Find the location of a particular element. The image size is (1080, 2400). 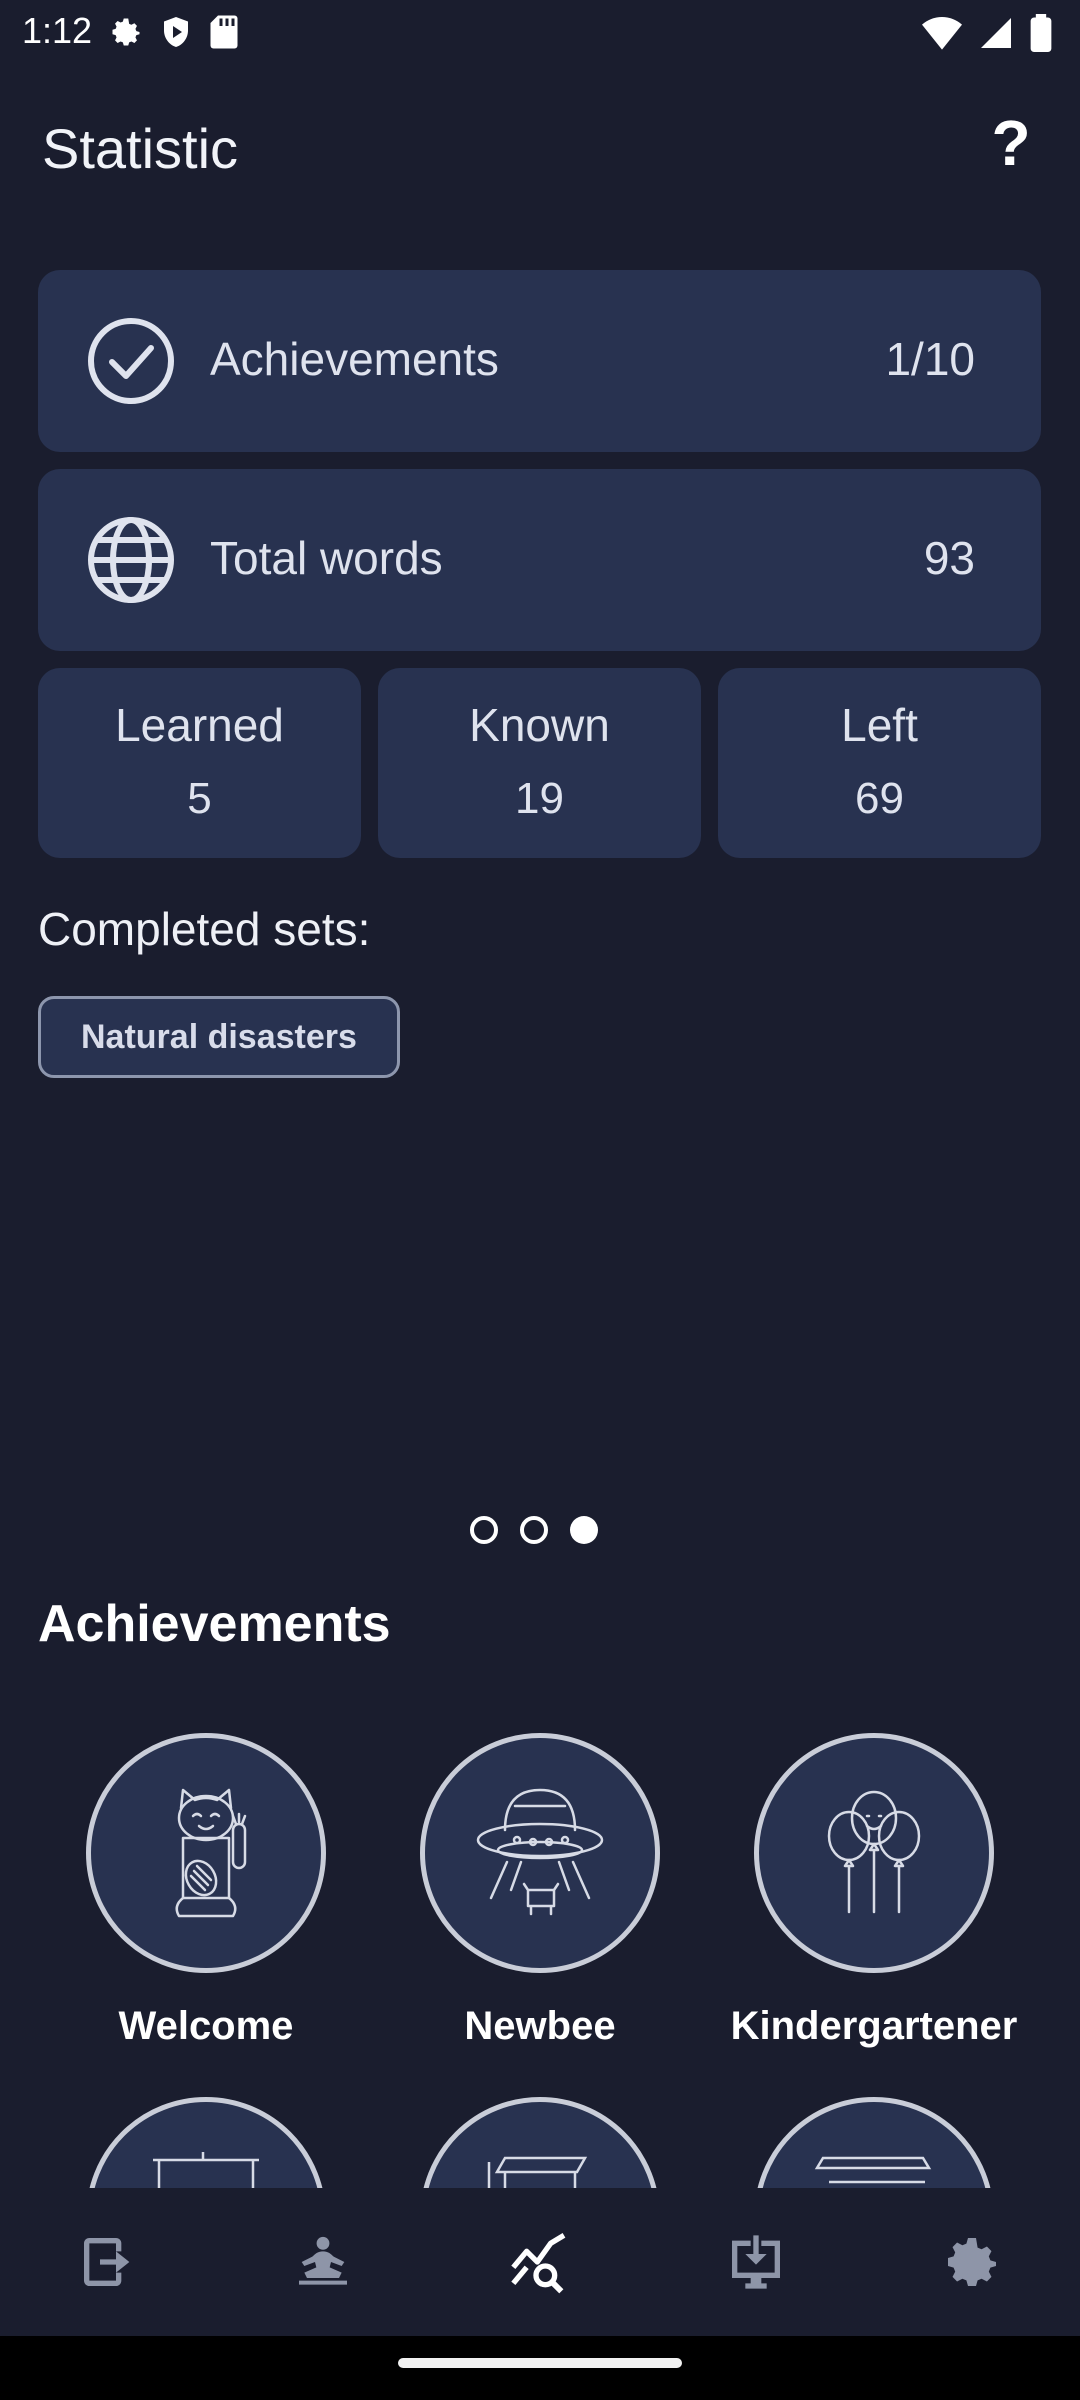

gesture-navigation-area is located at coordinates (540, 2368).